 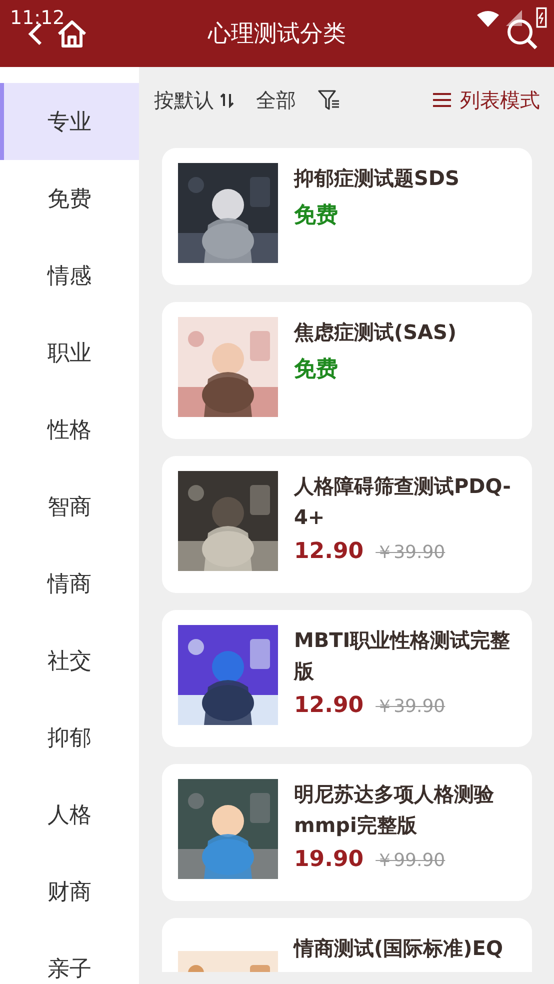 I want to click on search-icon, so click(x=522, y=34).